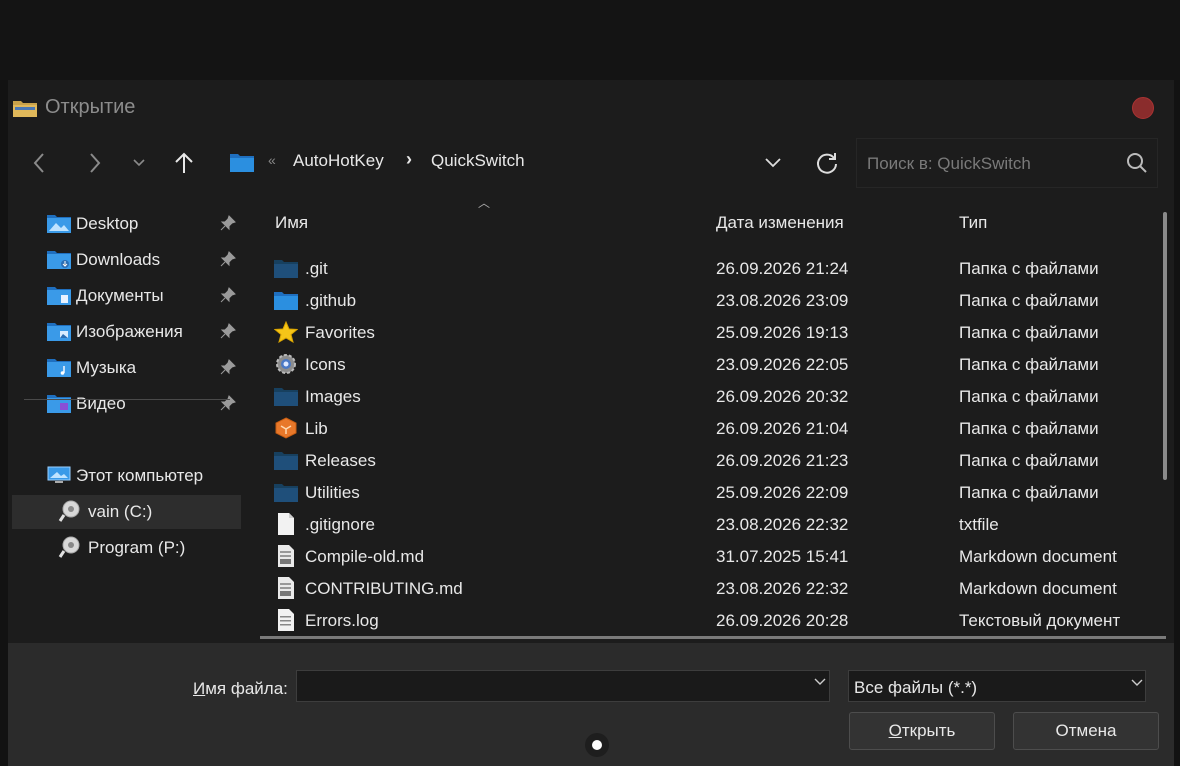 The height and width of the screenshot is (766, 1180). What do you see at coordinates (184, 163) in the screenshot?
I see `up-button` at bounding box center [184, 163].